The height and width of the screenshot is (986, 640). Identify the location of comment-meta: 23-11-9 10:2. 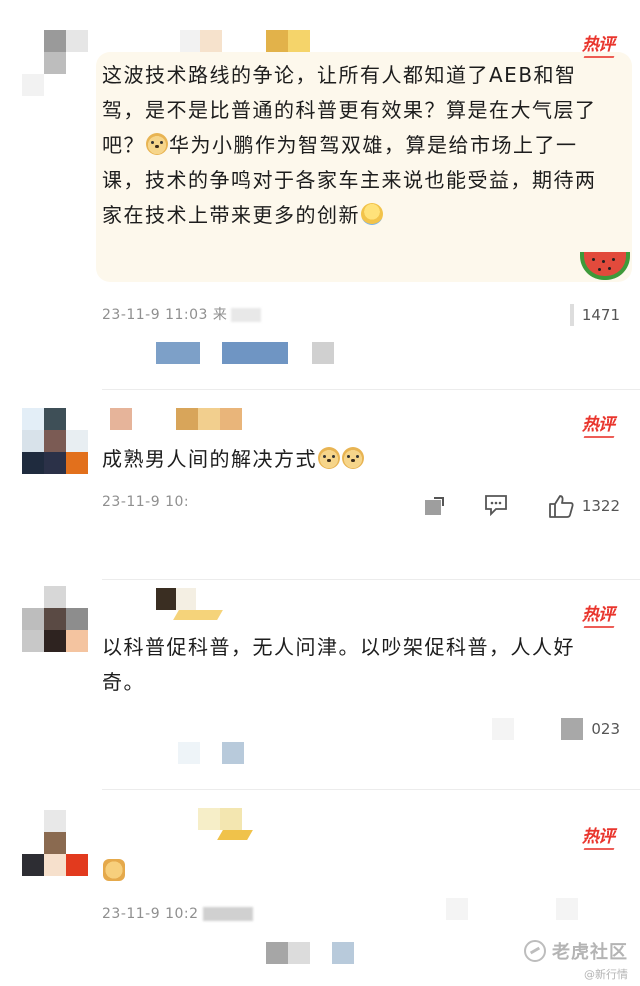
(177, 914).